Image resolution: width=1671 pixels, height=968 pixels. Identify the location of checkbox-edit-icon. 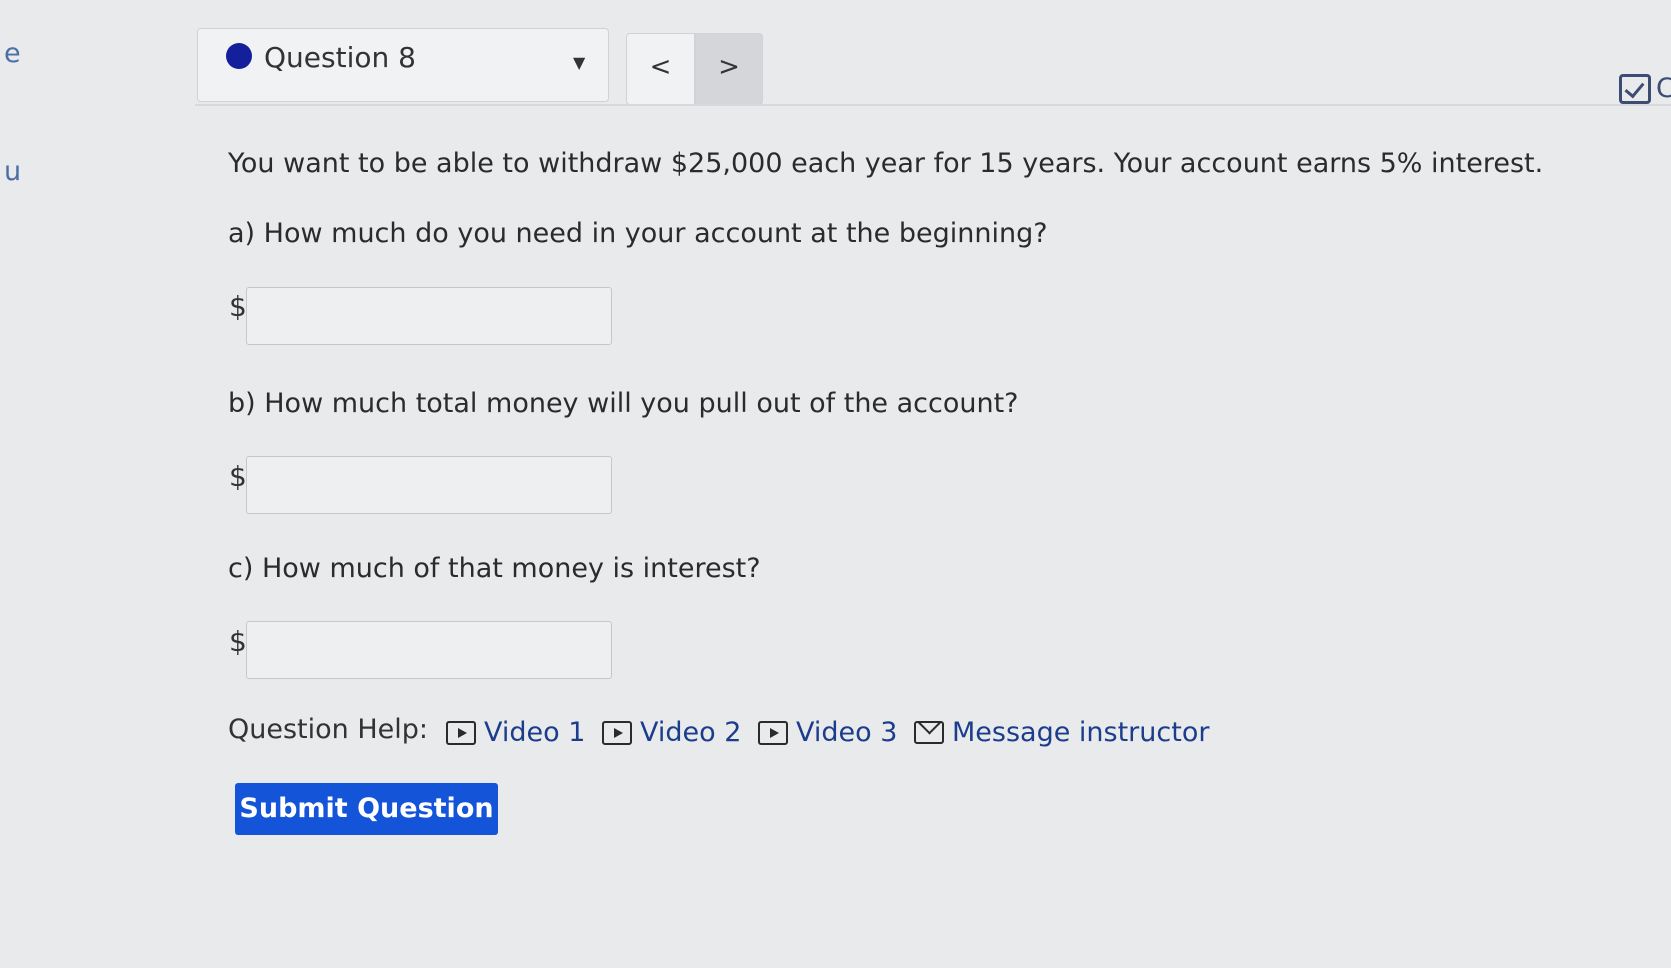
(1635, 89).